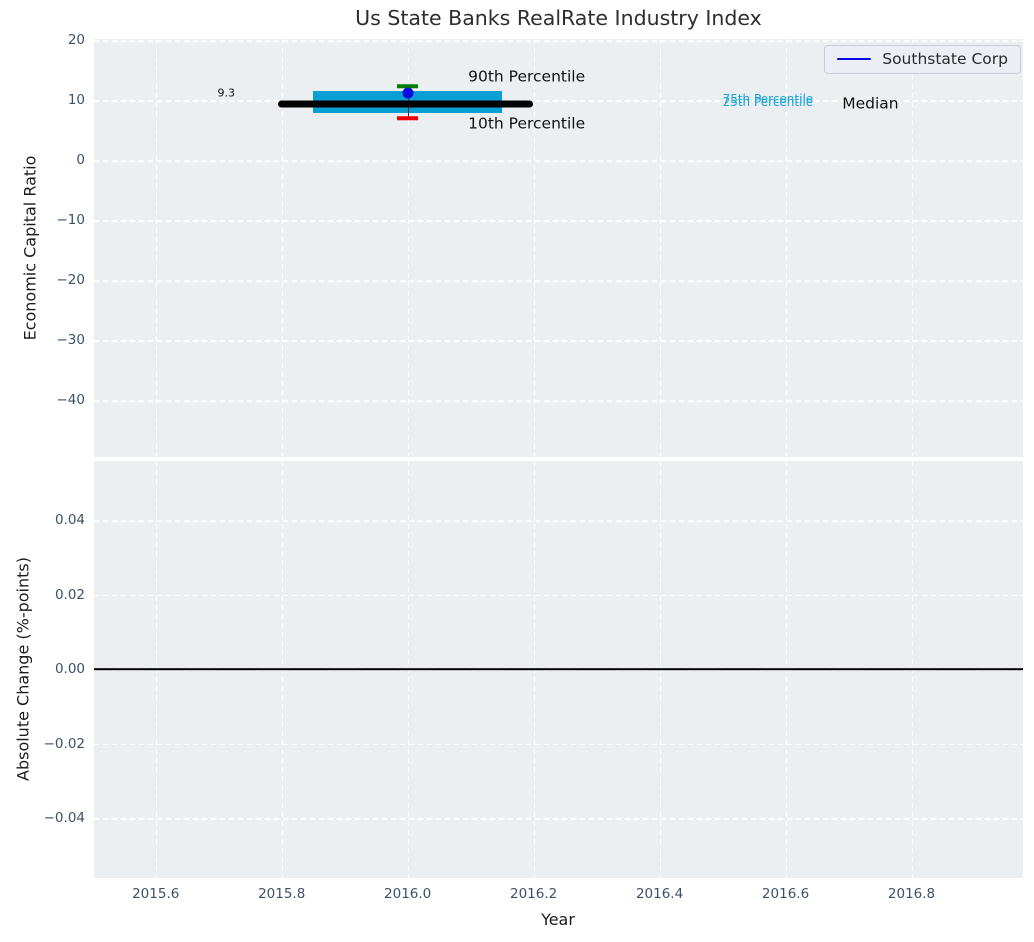  What do you see at coordinates (659, 894) in the screenshot?
I see `x-tick-label: 2016.4` at bounding box center [659, 894].